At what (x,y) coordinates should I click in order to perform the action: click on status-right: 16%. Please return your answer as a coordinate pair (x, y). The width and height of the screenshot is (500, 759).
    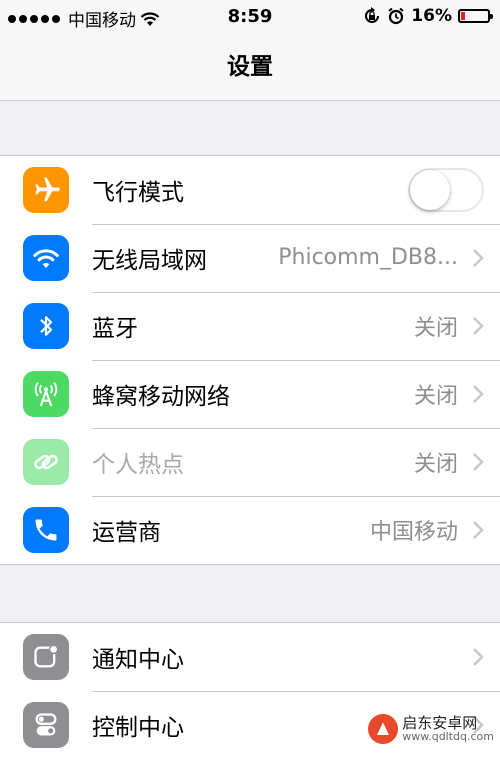
    Looking at the image, I should click on (428, 16).